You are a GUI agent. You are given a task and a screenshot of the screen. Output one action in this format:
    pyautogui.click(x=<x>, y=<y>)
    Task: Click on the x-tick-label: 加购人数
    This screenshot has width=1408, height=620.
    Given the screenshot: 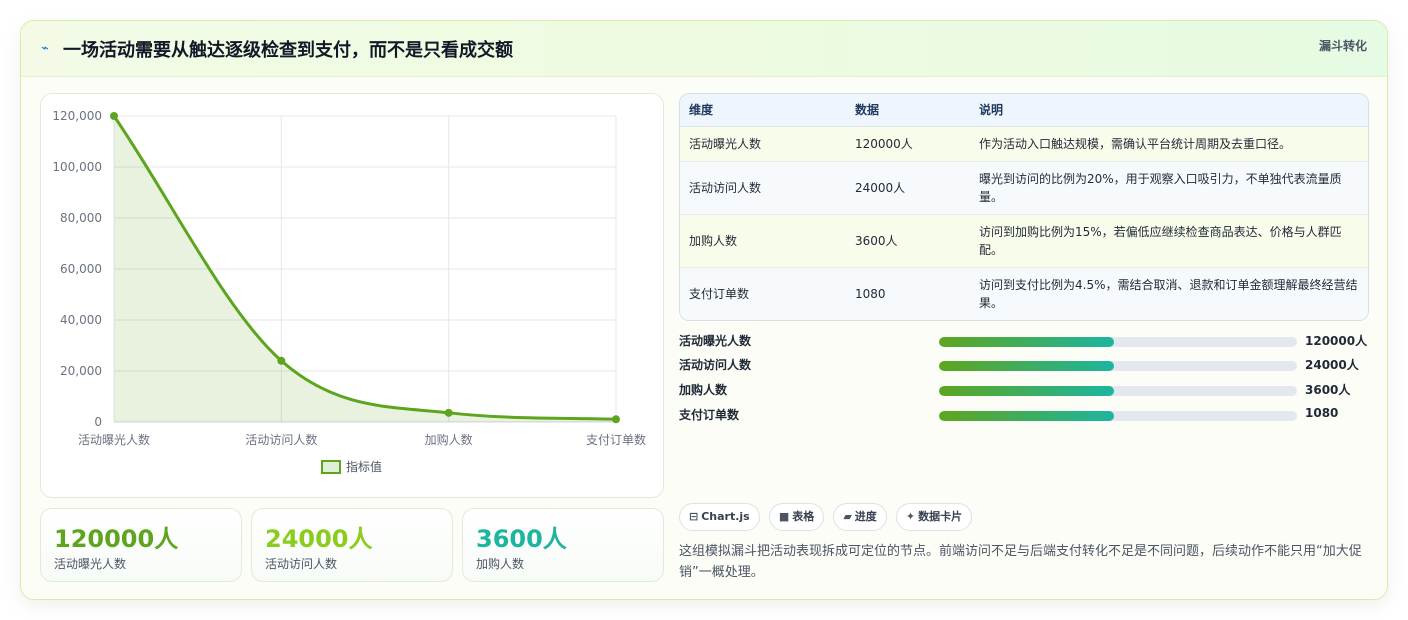 What is the action you would take?
    pyautogui.click(x=449, y=439)
    